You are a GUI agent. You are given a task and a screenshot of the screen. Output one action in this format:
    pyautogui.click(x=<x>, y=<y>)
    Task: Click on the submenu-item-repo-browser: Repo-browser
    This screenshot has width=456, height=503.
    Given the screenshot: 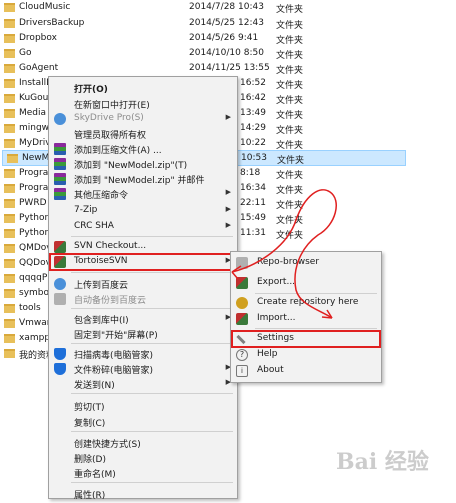 What is the action you would take?
    pyautogui.click(x=306, y=263)
    